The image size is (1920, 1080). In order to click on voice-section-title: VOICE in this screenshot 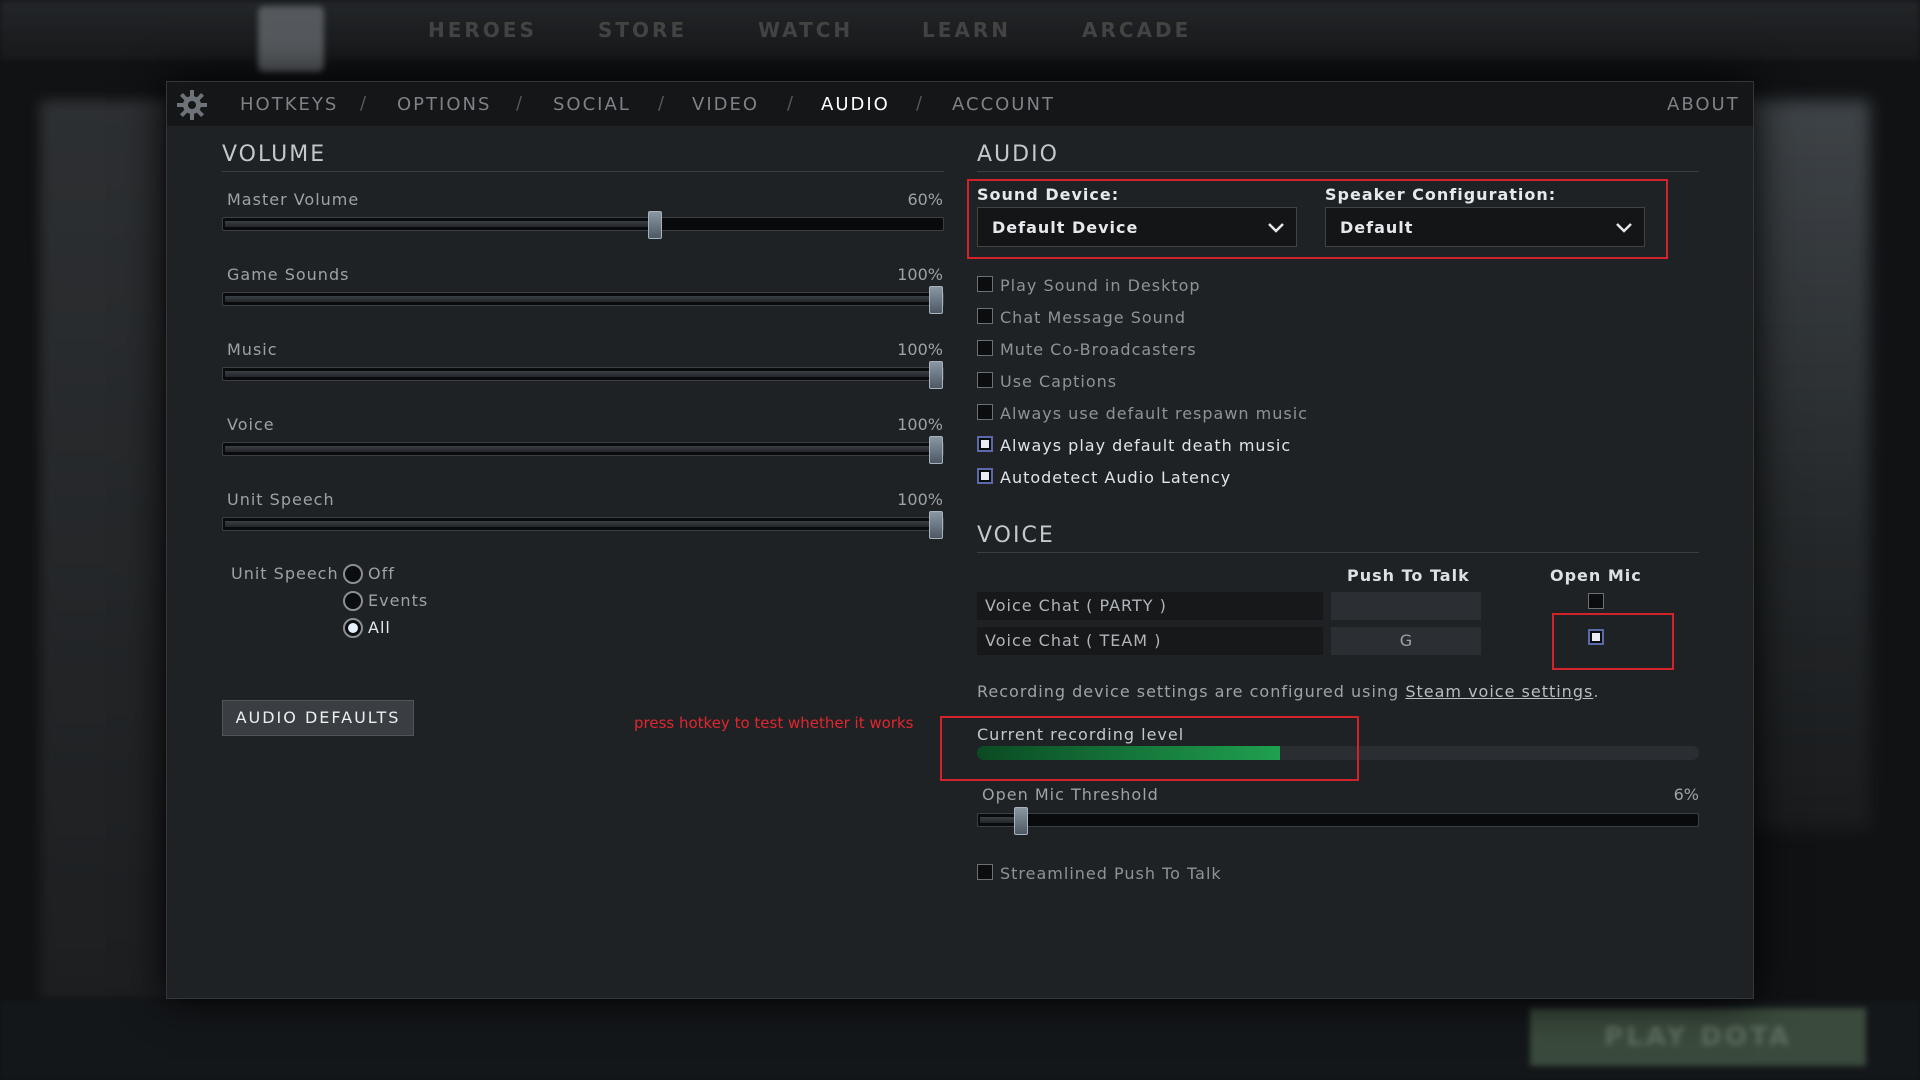, I will do `click(1338, 538)`.